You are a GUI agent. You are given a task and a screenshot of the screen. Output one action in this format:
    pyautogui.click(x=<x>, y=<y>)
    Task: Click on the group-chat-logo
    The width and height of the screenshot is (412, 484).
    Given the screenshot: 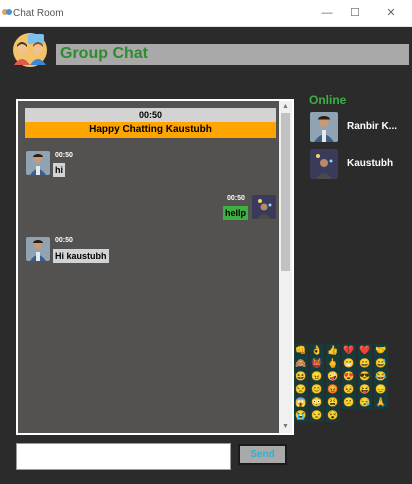 What is the action you would take?
    pyautogui.click(x=30, y=50)
    